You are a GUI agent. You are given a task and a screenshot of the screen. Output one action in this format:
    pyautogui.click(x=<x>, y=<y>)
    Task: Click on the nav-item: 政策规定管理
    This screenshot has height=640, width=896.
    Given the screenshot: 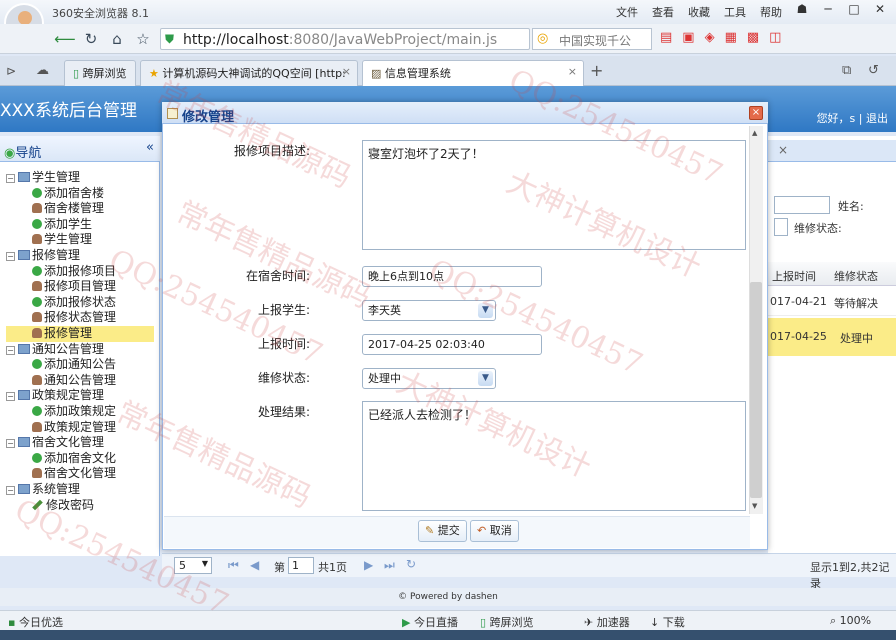 What is the action you would take?
    pyautogui.click(x=74, y=428)
    